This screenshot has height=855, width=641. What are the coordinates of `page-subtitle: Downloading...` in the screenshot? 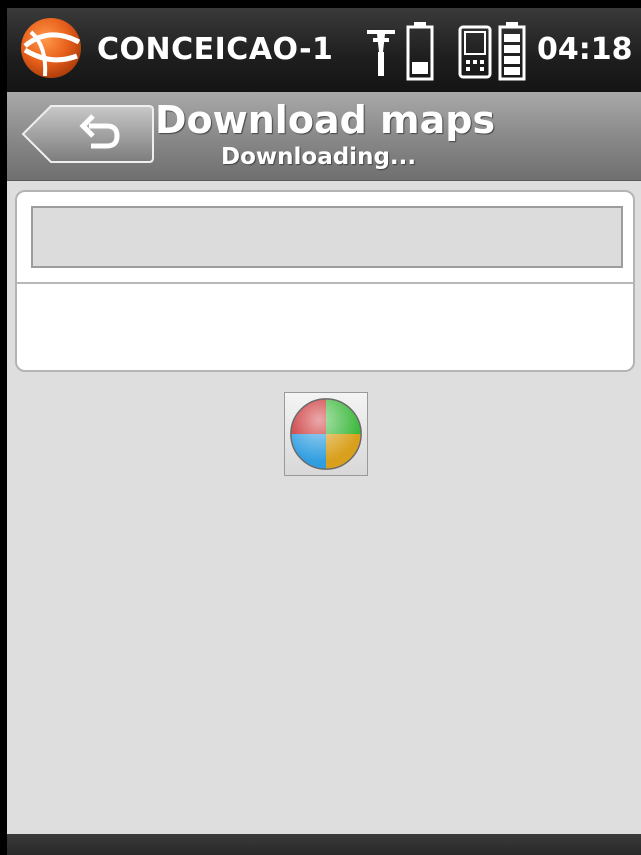 It's located at (319, 157).